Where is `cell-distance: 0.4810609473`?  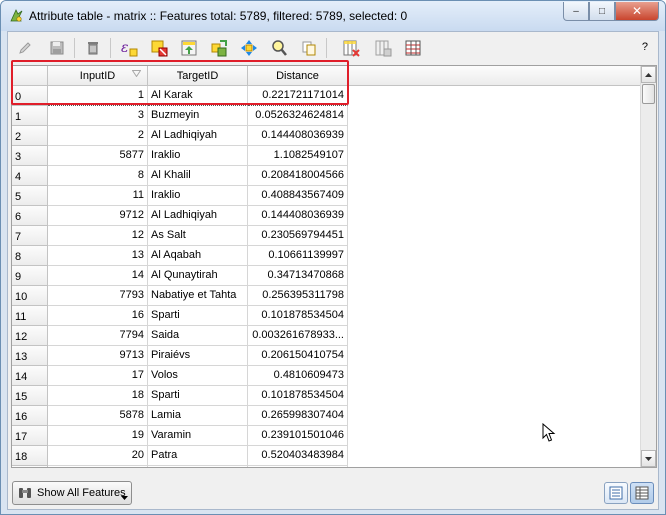
cell-distance: 0.4810609473 is located at coordinates (298, 376).